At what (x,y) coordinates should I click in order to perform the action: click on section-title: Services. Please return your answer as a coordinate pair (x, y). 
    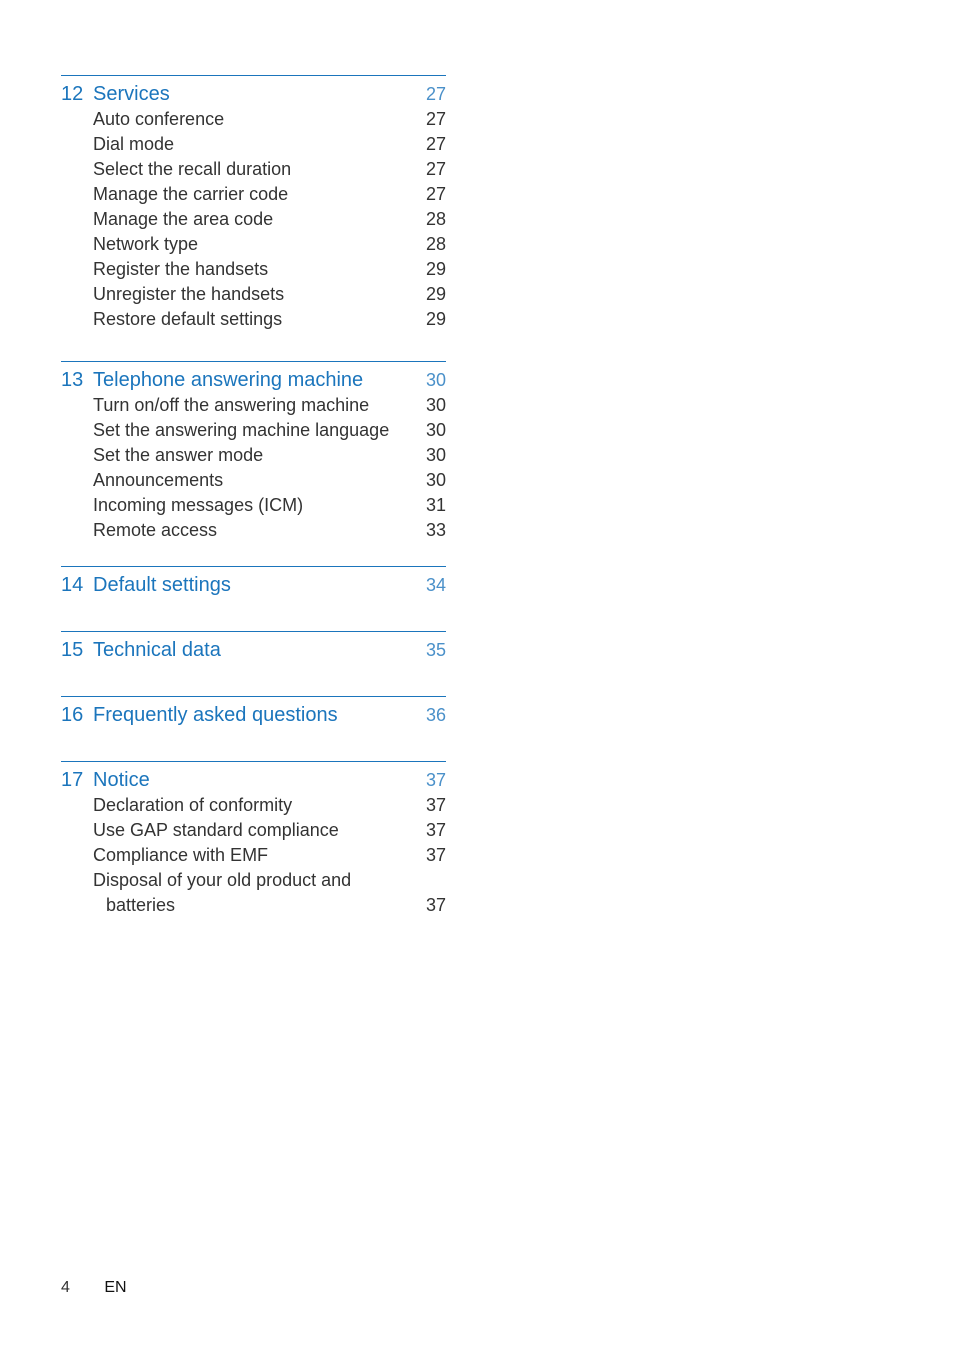
    Looking at the image, I should click on (131, 94).